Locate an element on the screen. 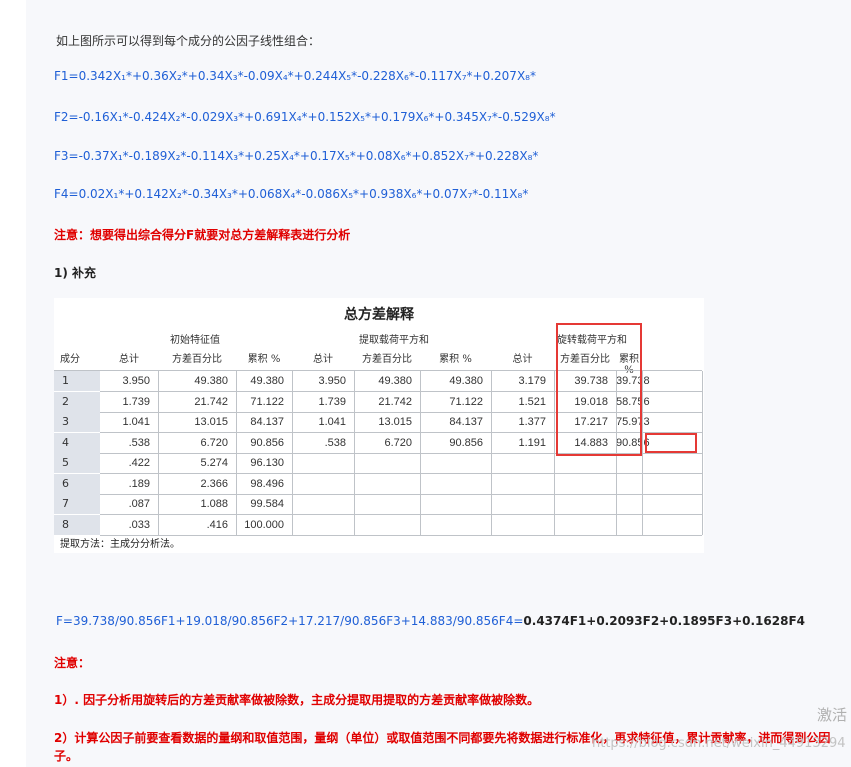 The image size is (851, 767). table-cell: 100.000 is located at coordinates (264, 524).